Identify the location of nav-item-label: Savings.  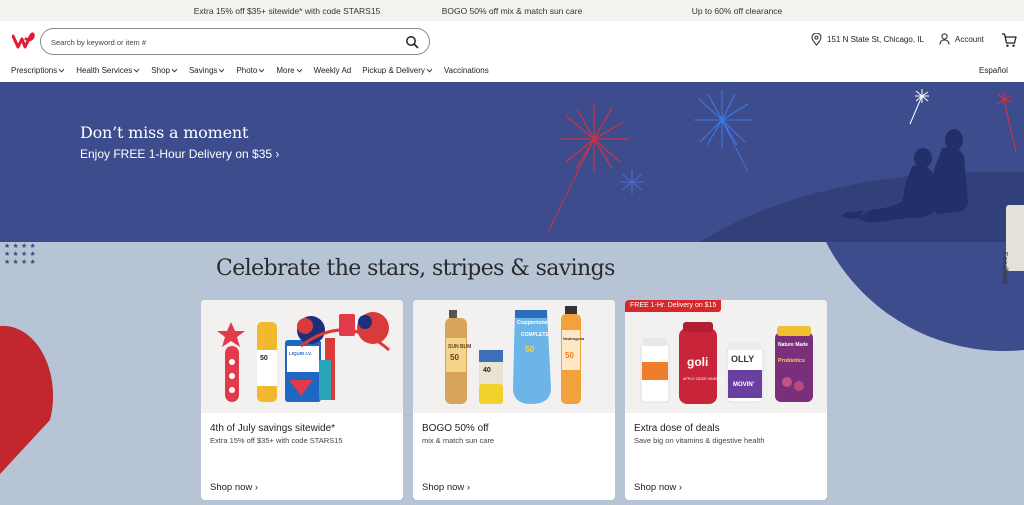
(203, 70).